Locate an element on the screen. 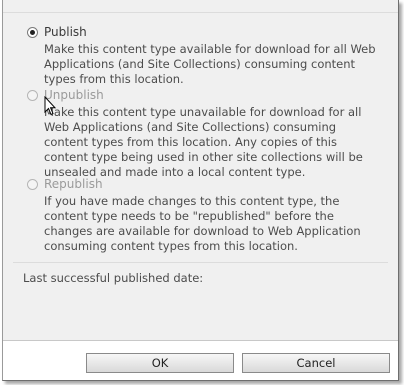  ok-button: OK is located at coordinates (160, 363).